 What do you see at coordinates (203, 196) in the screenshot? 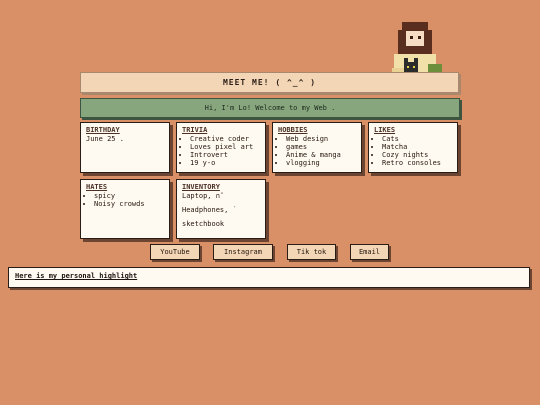
I see `inventory-item: Laptop, ∩˘` at bounding box center [203, 196].